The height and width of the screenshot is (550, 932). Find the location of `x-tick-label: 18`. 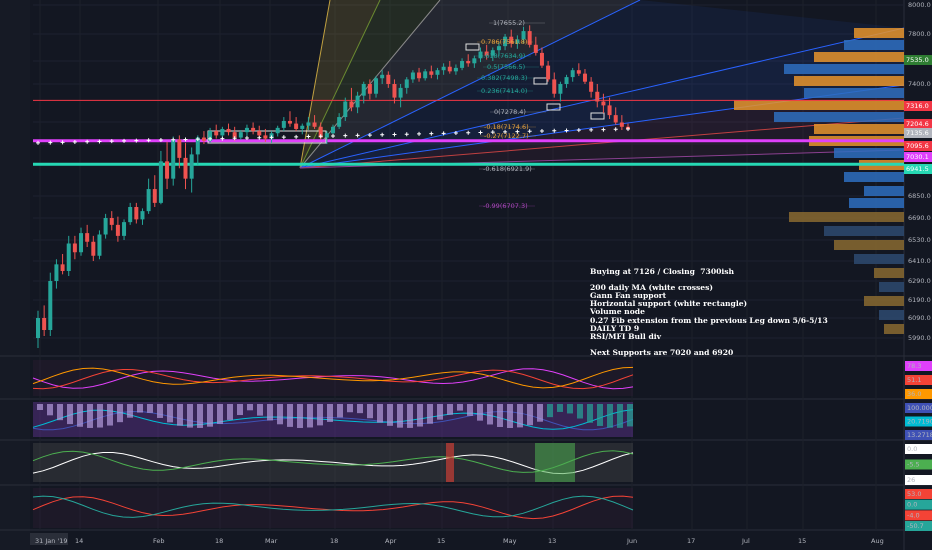

x-tick-label: 18 is located at coordinates (334, 541).